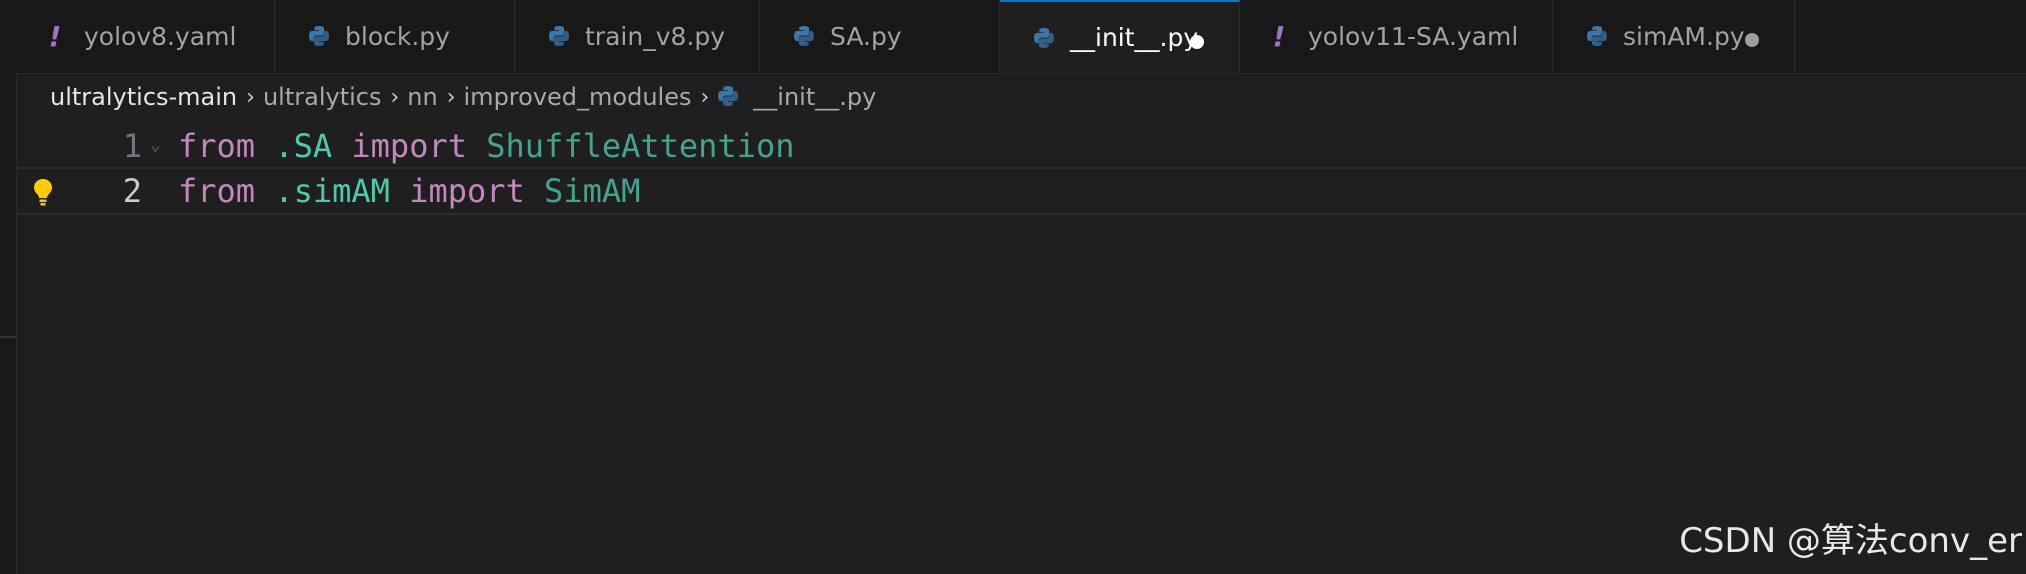 The height and width of the screenshot is (574, 2026). Describe the element at coordinates (303, 146) in the screenshot. I see `module-name: .SA` at that location.